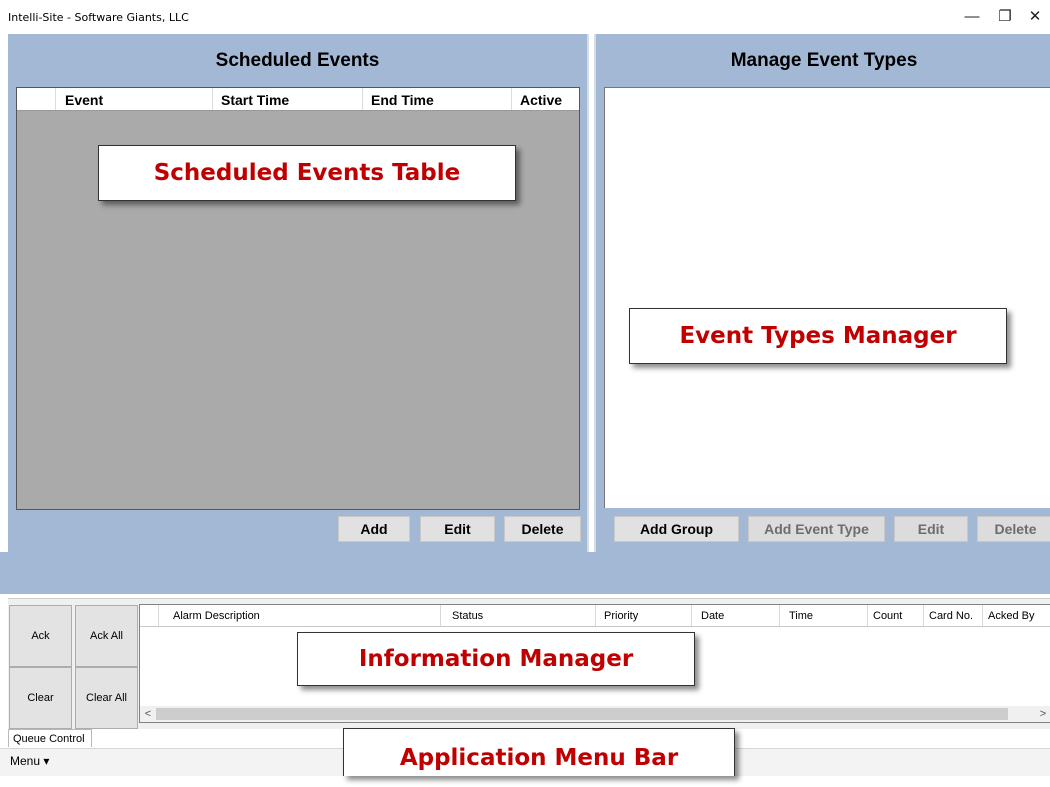  I want to click on scroll-right-icon: >, so click(1042, 714).